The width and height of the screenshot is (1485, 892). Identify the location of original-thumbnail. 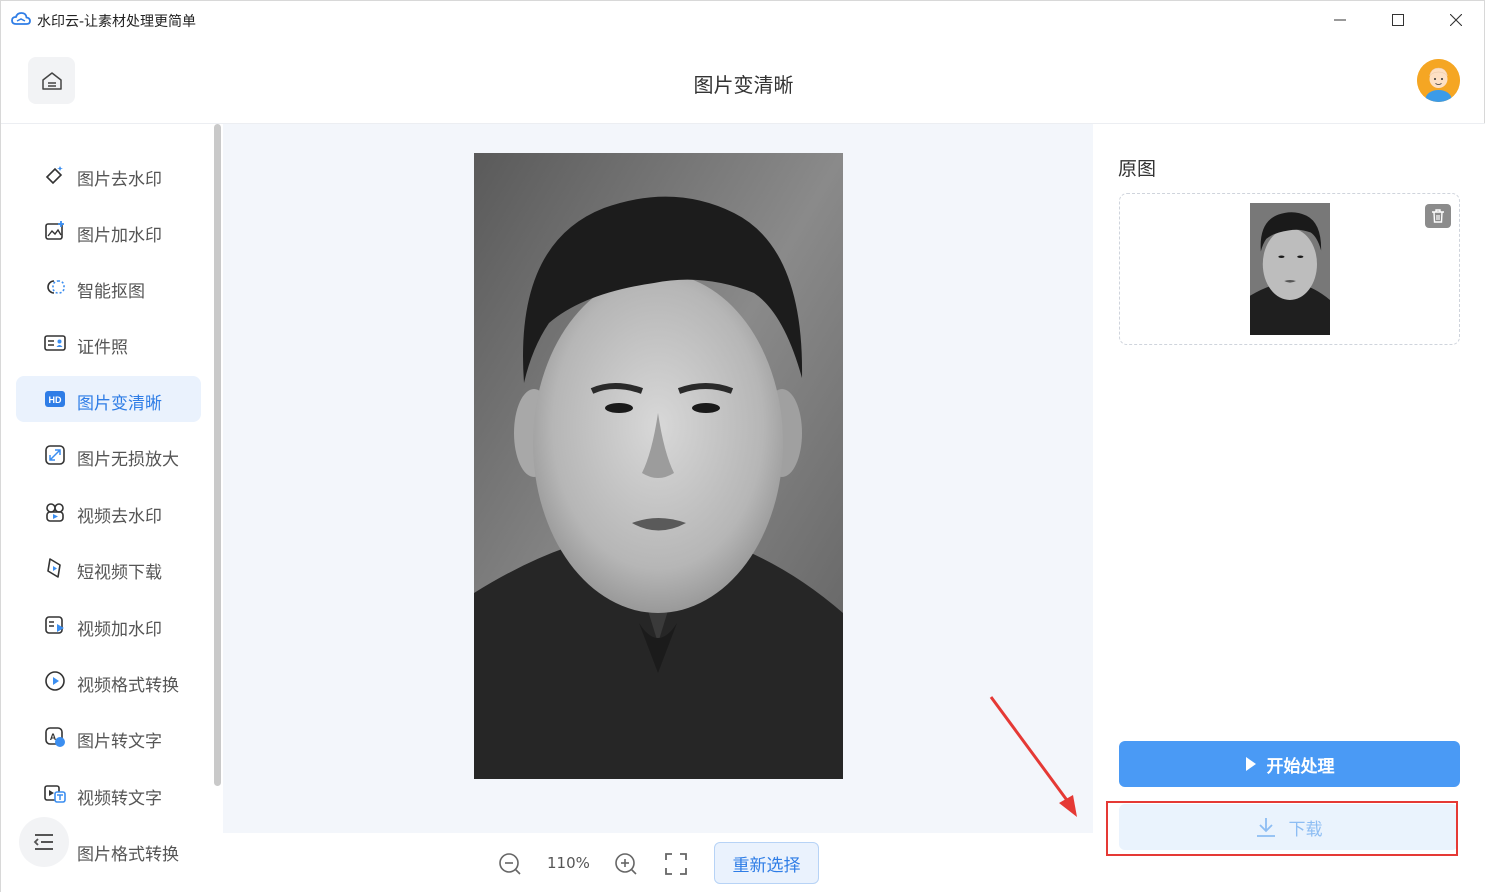
(1290, 269).